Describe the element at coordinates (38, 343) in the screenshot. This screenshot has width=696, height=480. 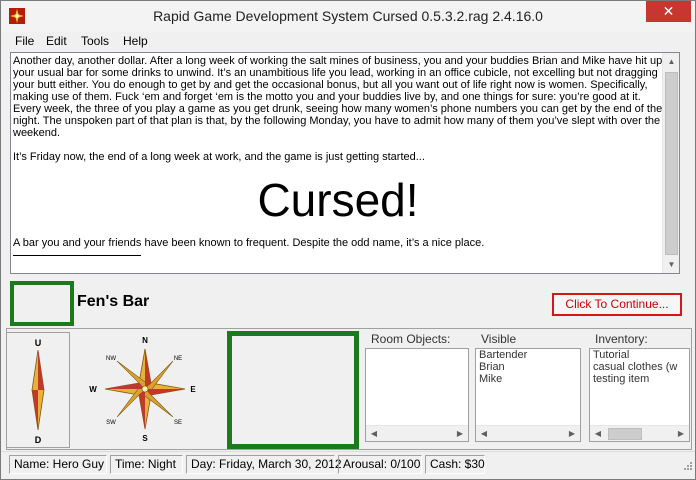
I see `compass-up-label: U` at that location.